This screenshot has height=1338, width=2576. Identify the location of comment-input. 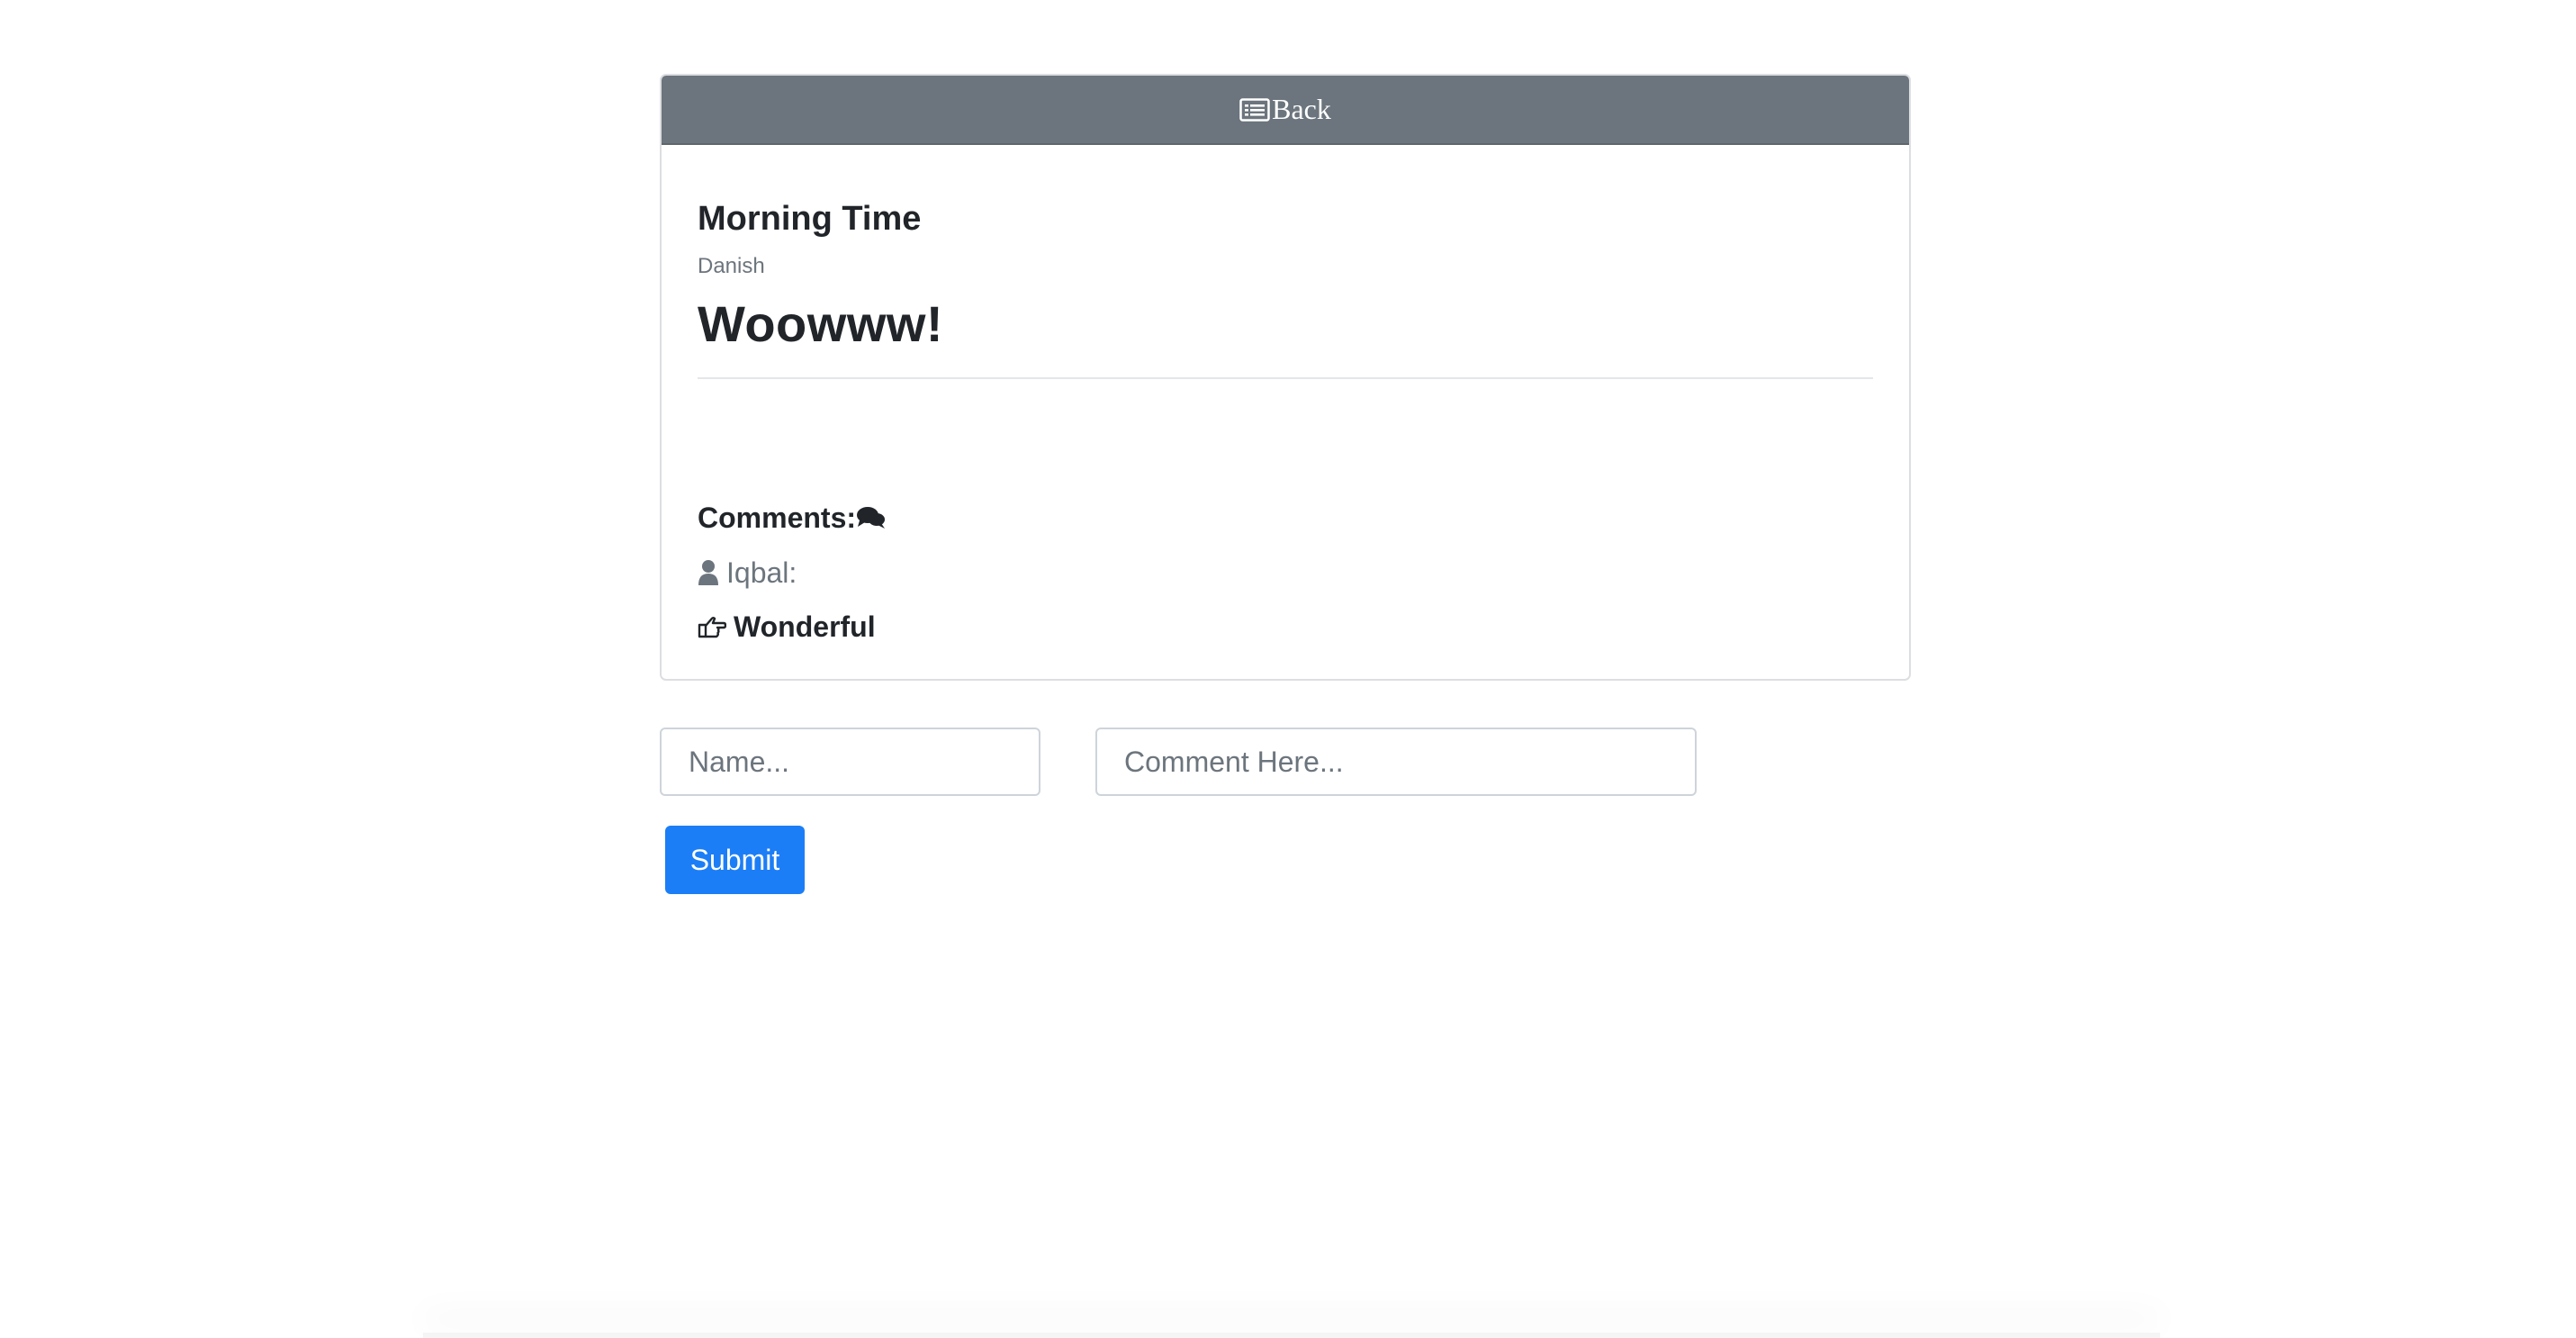
(1396, 762).